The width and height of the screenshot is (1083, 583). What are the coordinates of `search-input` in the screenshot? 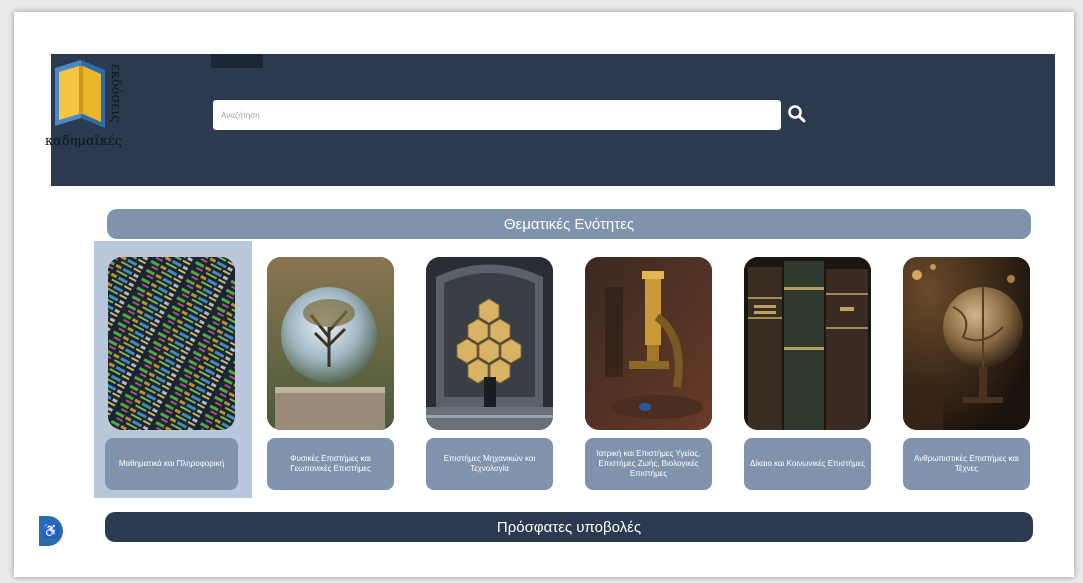 It's located at (497, 115).